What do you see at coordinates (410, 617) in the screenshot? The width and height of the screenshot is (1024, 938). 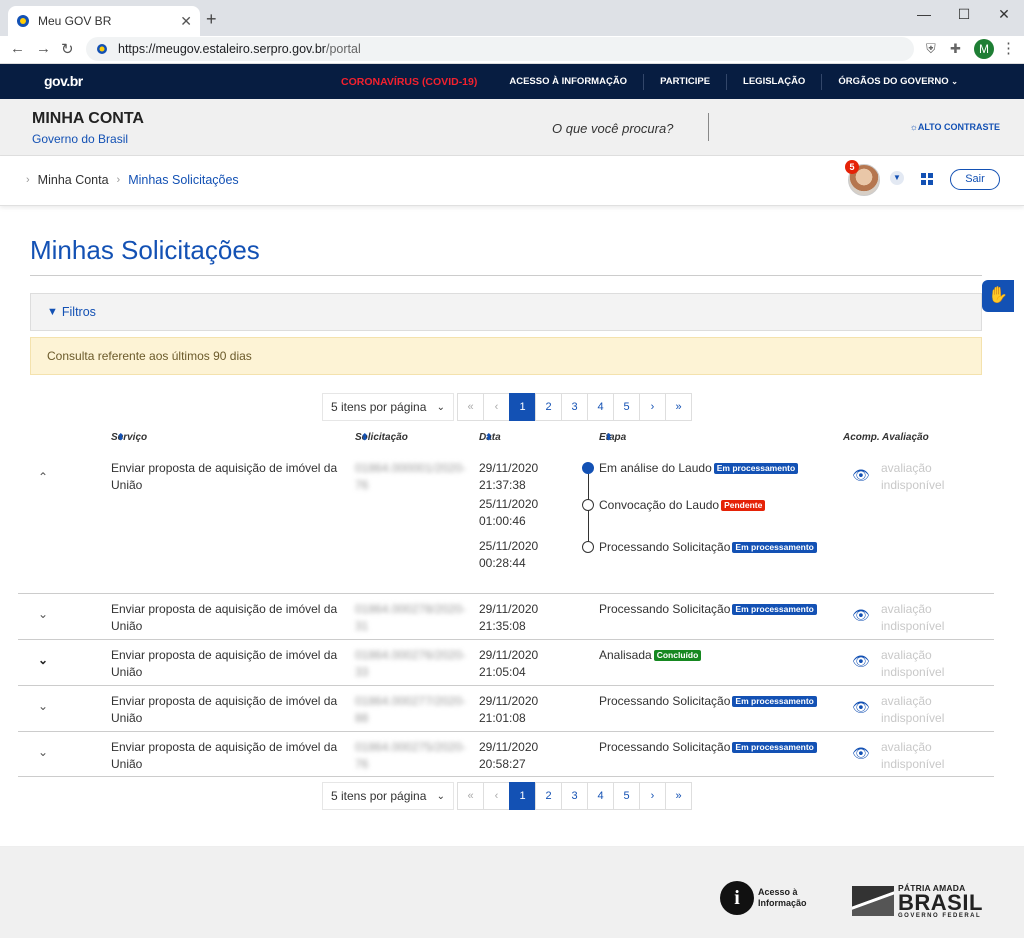 I see `row-solicitacao: 01864.000278/2020-31` at bounding box center [410, 617].